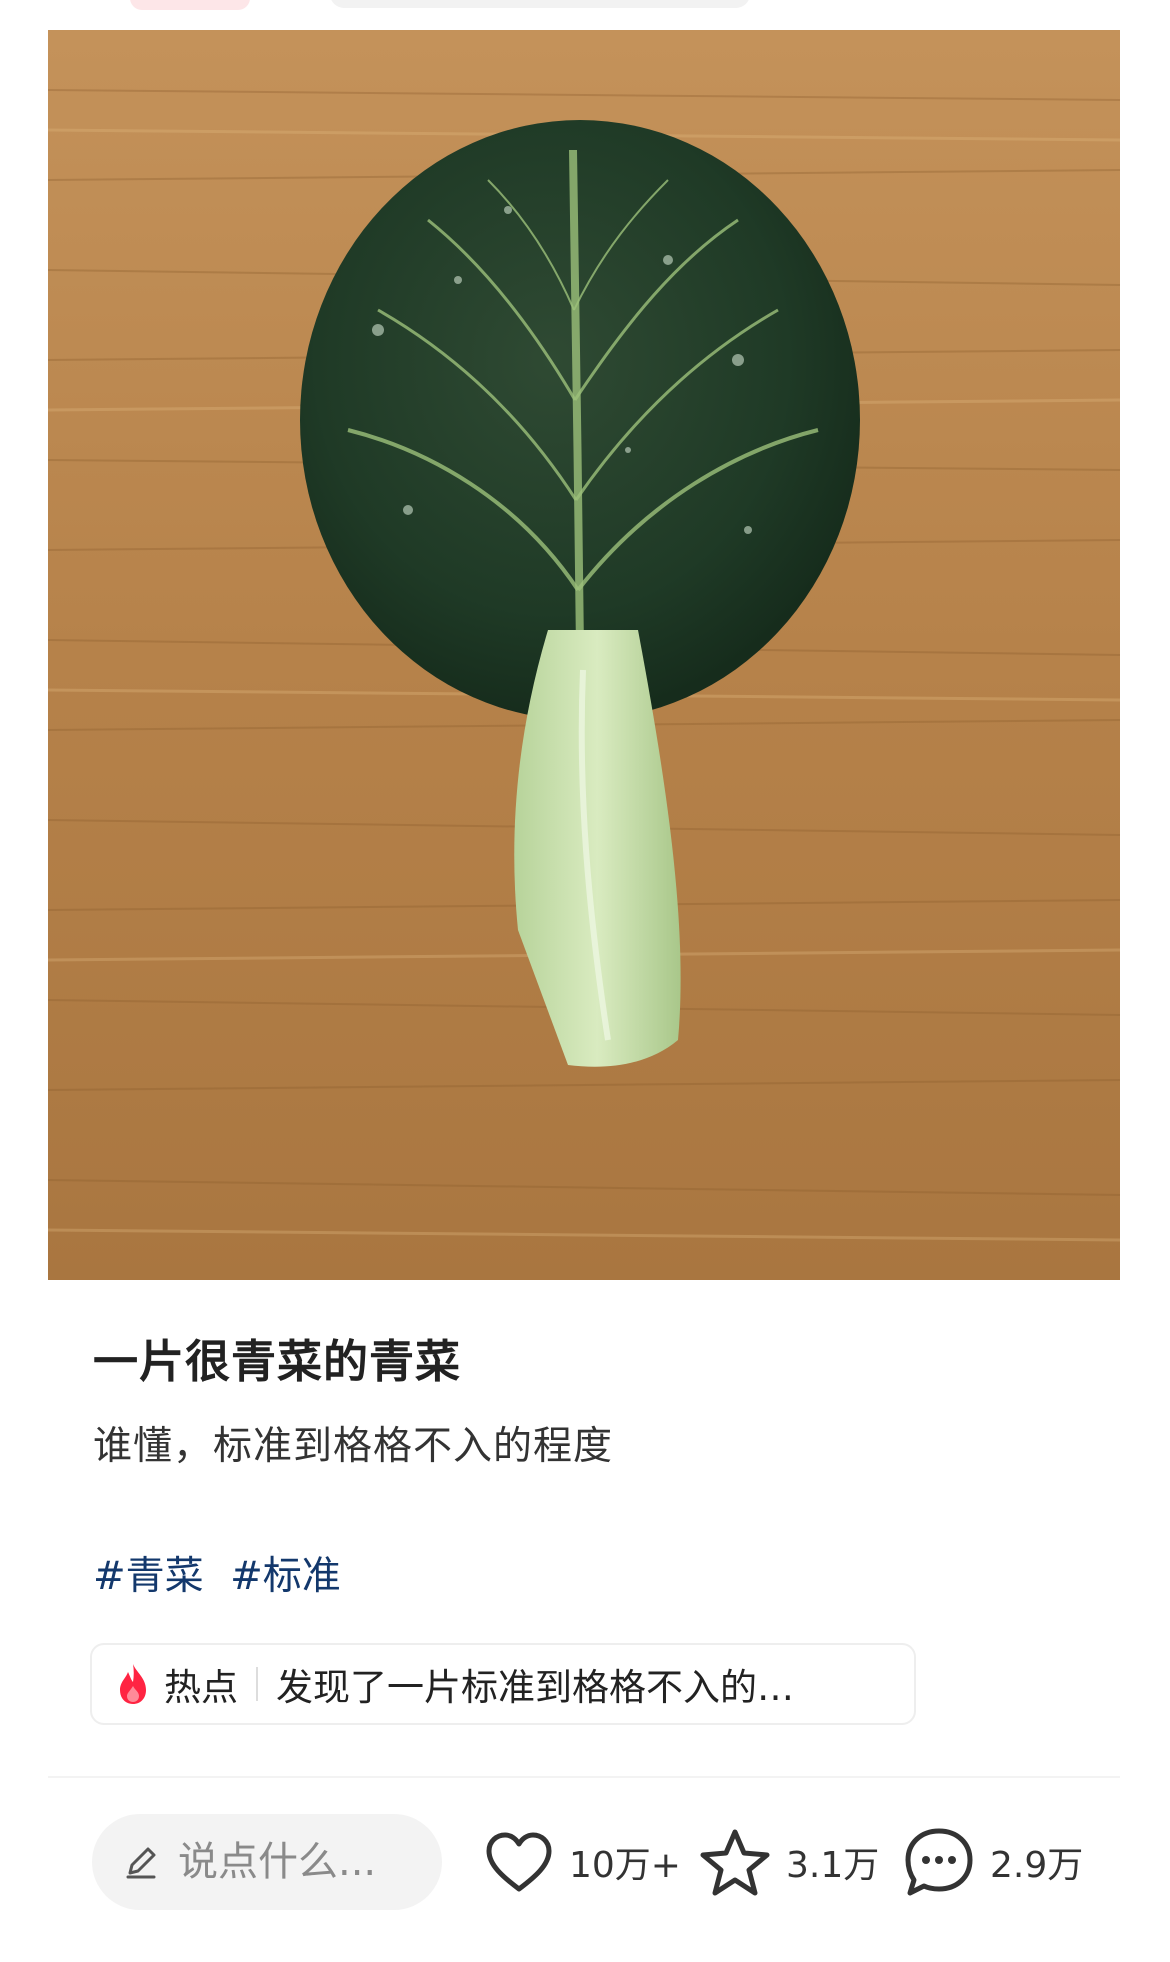  What do you see at coordinates (939, 1862) in the screenshot?
I see `comment-bubble-icon` at bounding box center [939, 1862].